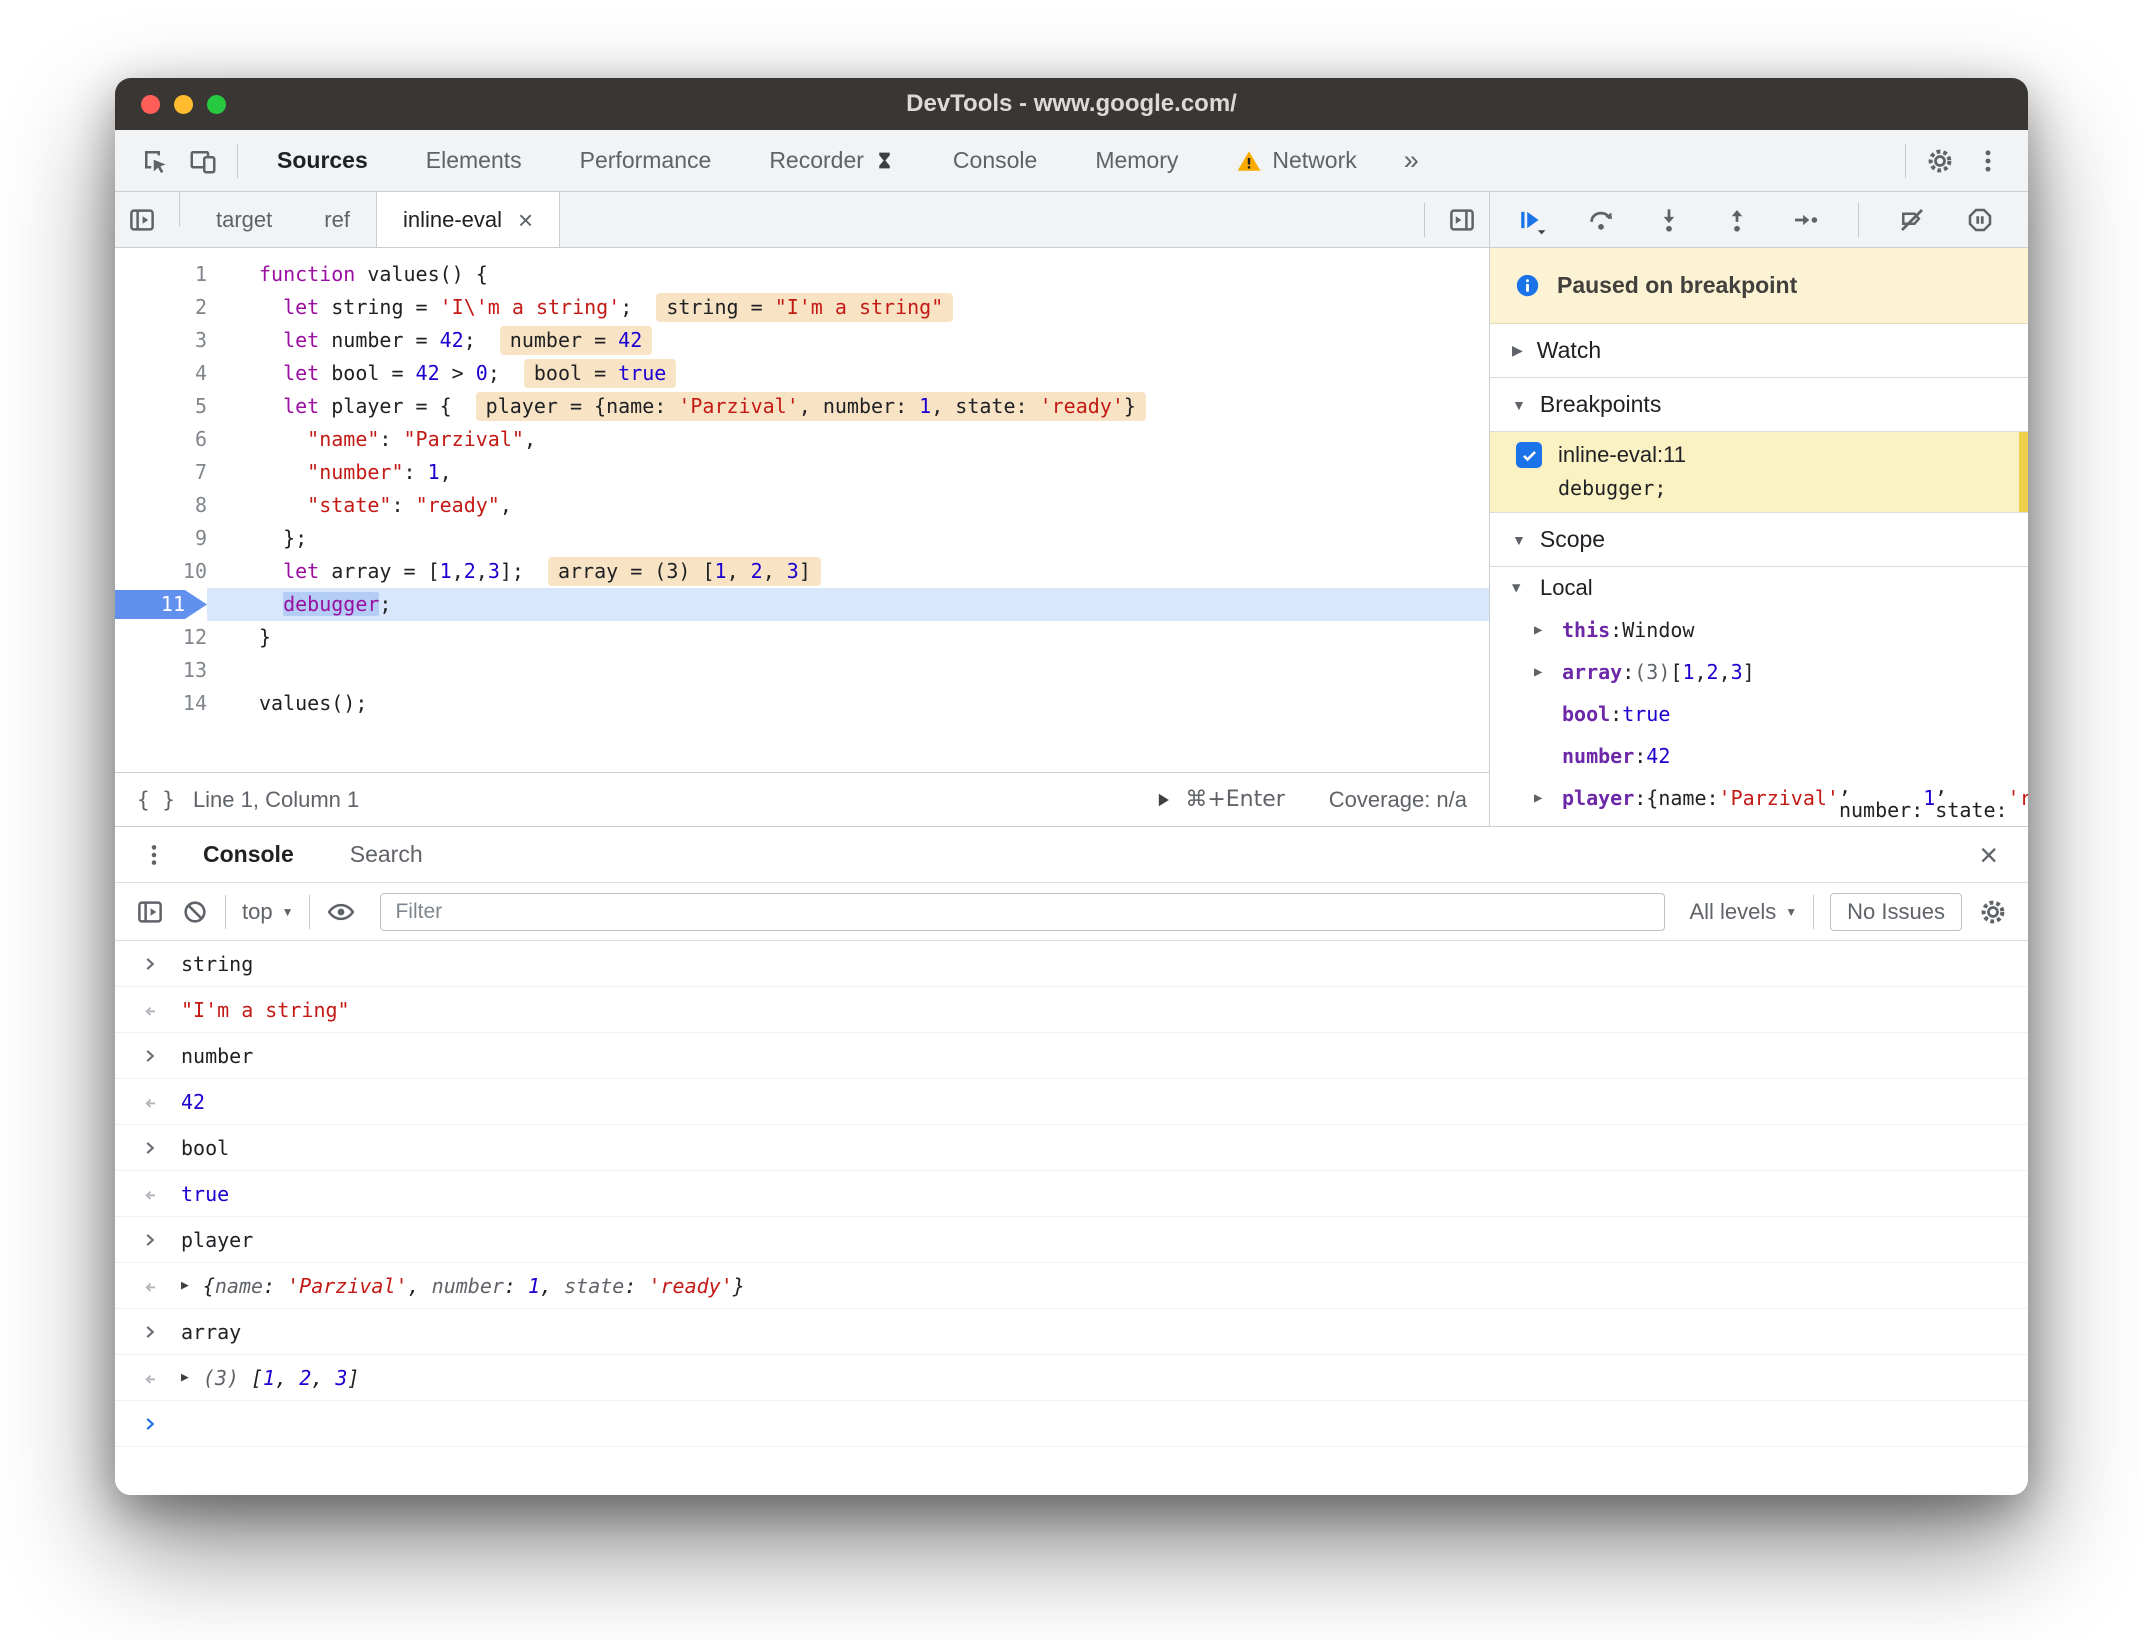  I want to click on file-tab-inline-eval: inline-eval ×, so click(468, 219).